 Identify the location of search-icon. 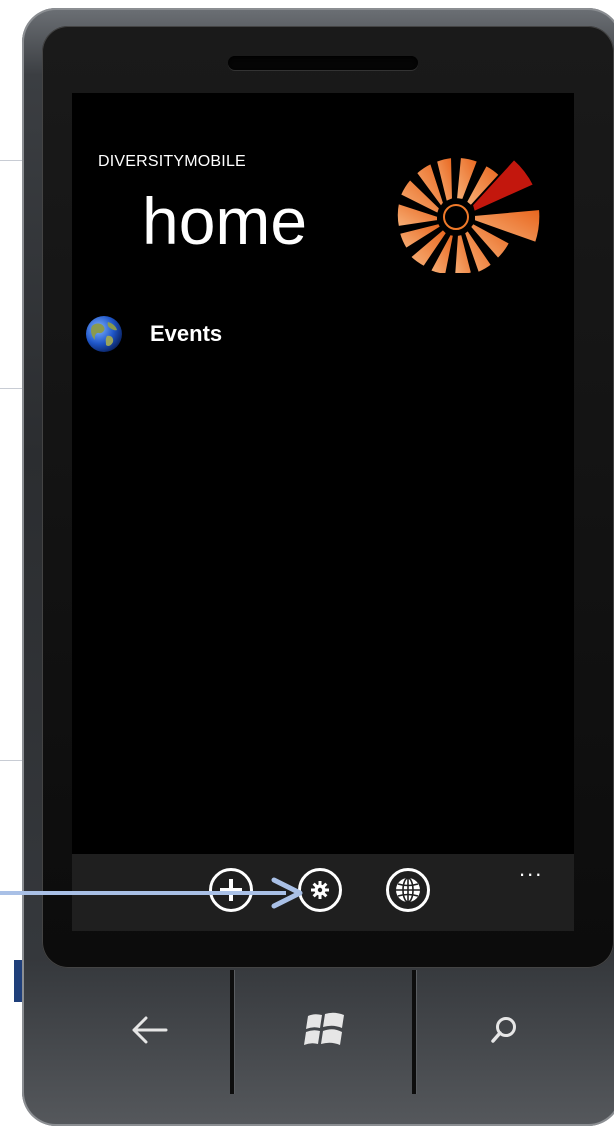
(503, 1030).